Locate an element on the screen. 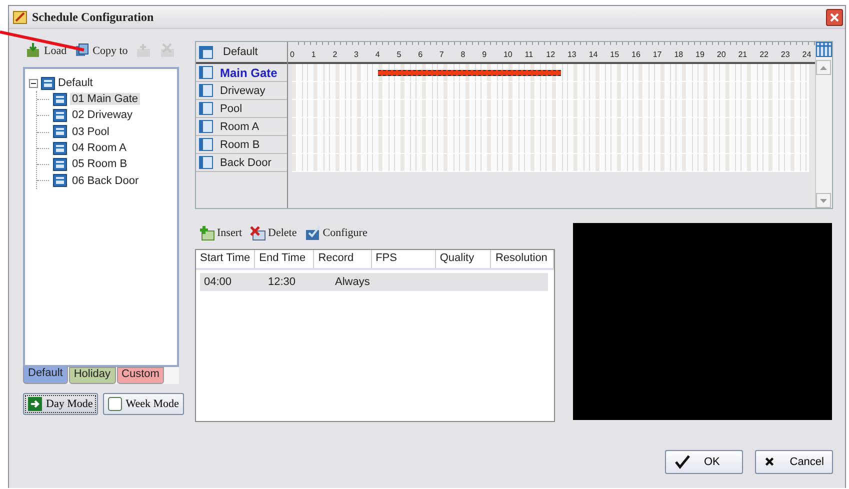  table-cell-text: 04:00 is located at coordinates (218, 282).